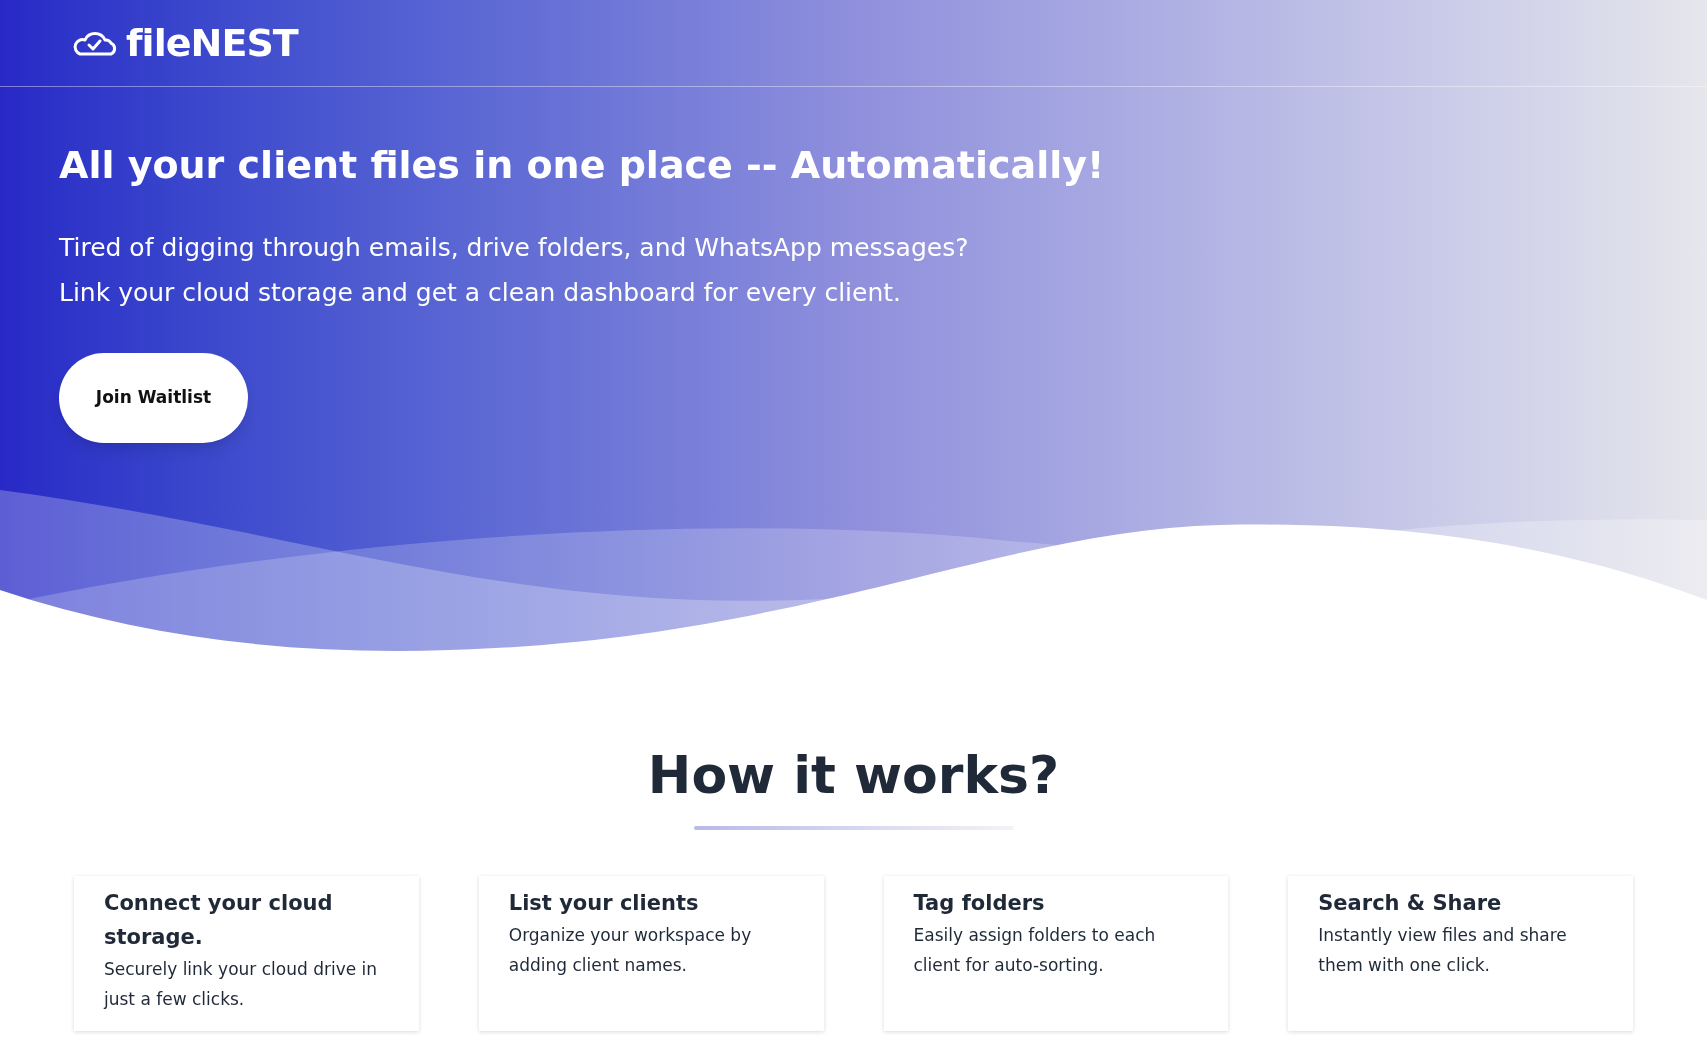 The width and height of the screenshot is (1707, 1060). Describe the element at coordinates (1410, 903) in the screenshot. I see `step-title: Search & Share` at that location.